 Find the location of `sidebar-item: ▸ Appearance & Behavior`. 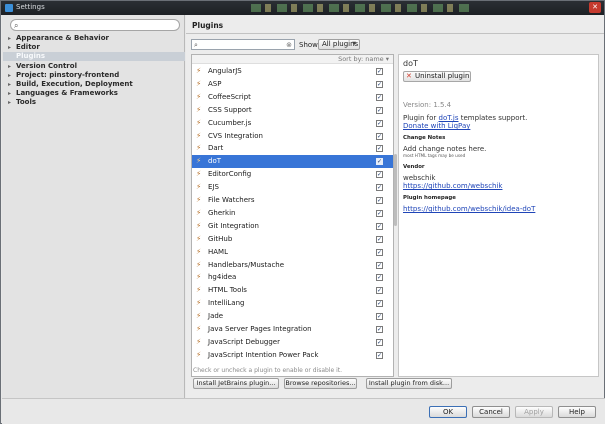

sidebar-item: ▸ Appearance & Behavior is located at coordinates (58, 38).